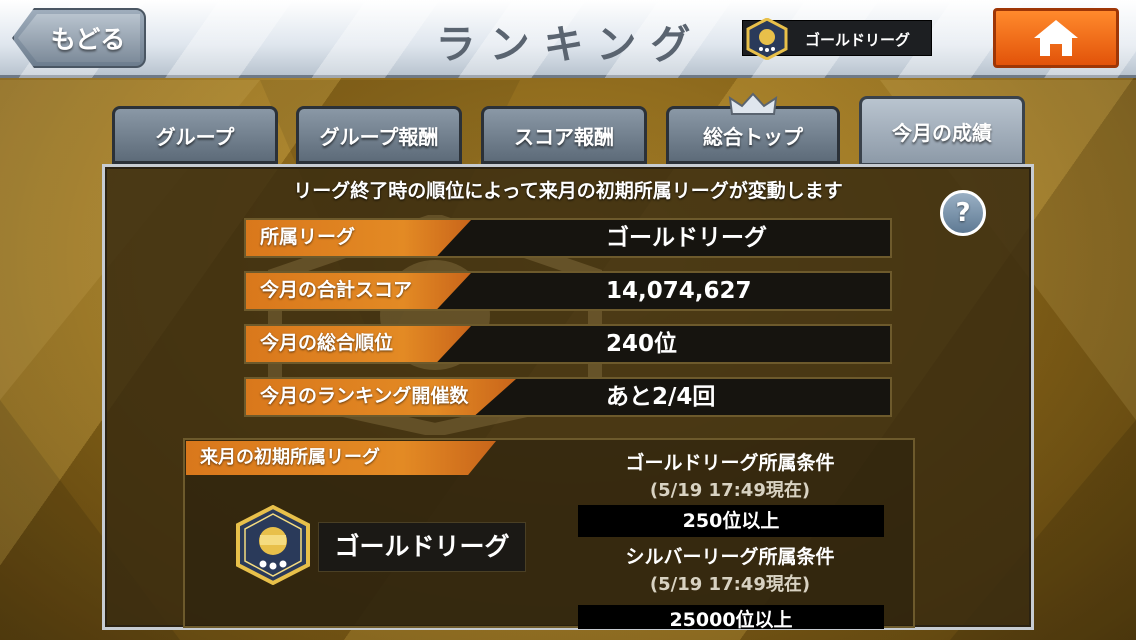 This screenshot has height=640, width=1136. I want to click on home-icon, so click(1056, 38).